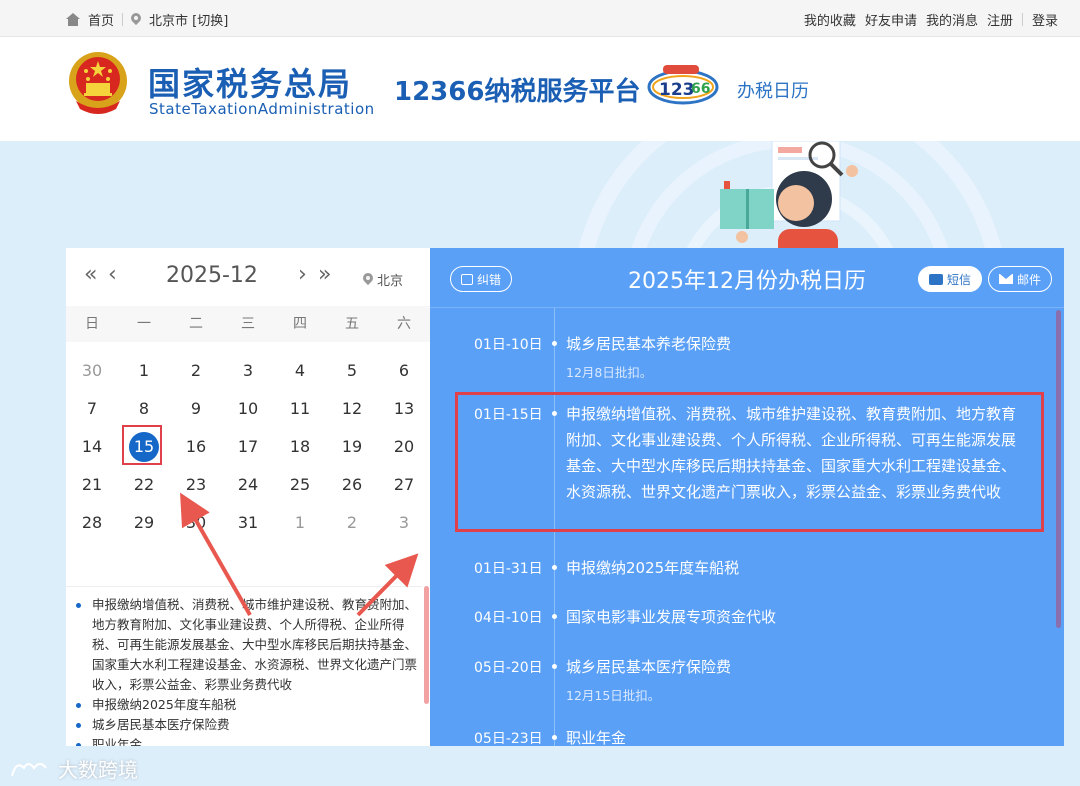 The width and height of the screenshot is (1080, 786). What do you see at coordinates (142, 445) in the screenshot?
I see `today-highlight-box` at bounding box center [142, 445].